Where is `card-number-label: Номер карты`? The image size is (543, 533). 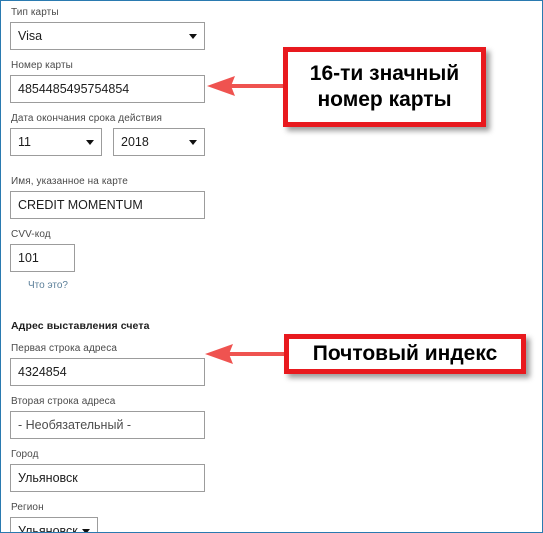
card-number-label: Номер карты is located at coordinates (42, 65).